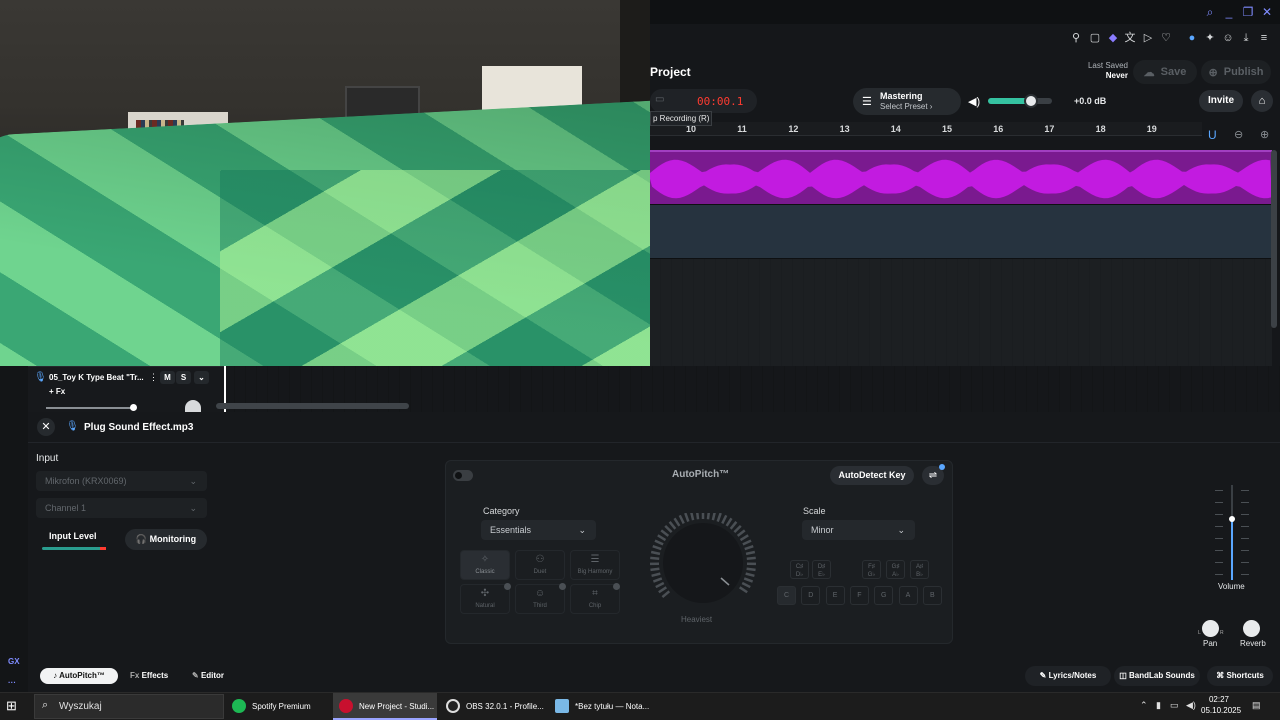 The image size is (1280, 720). What do you see at coordinates (1174, 705) in the screenshot?
I see `network-icon: ▭` at bounding box center [1174, 705].